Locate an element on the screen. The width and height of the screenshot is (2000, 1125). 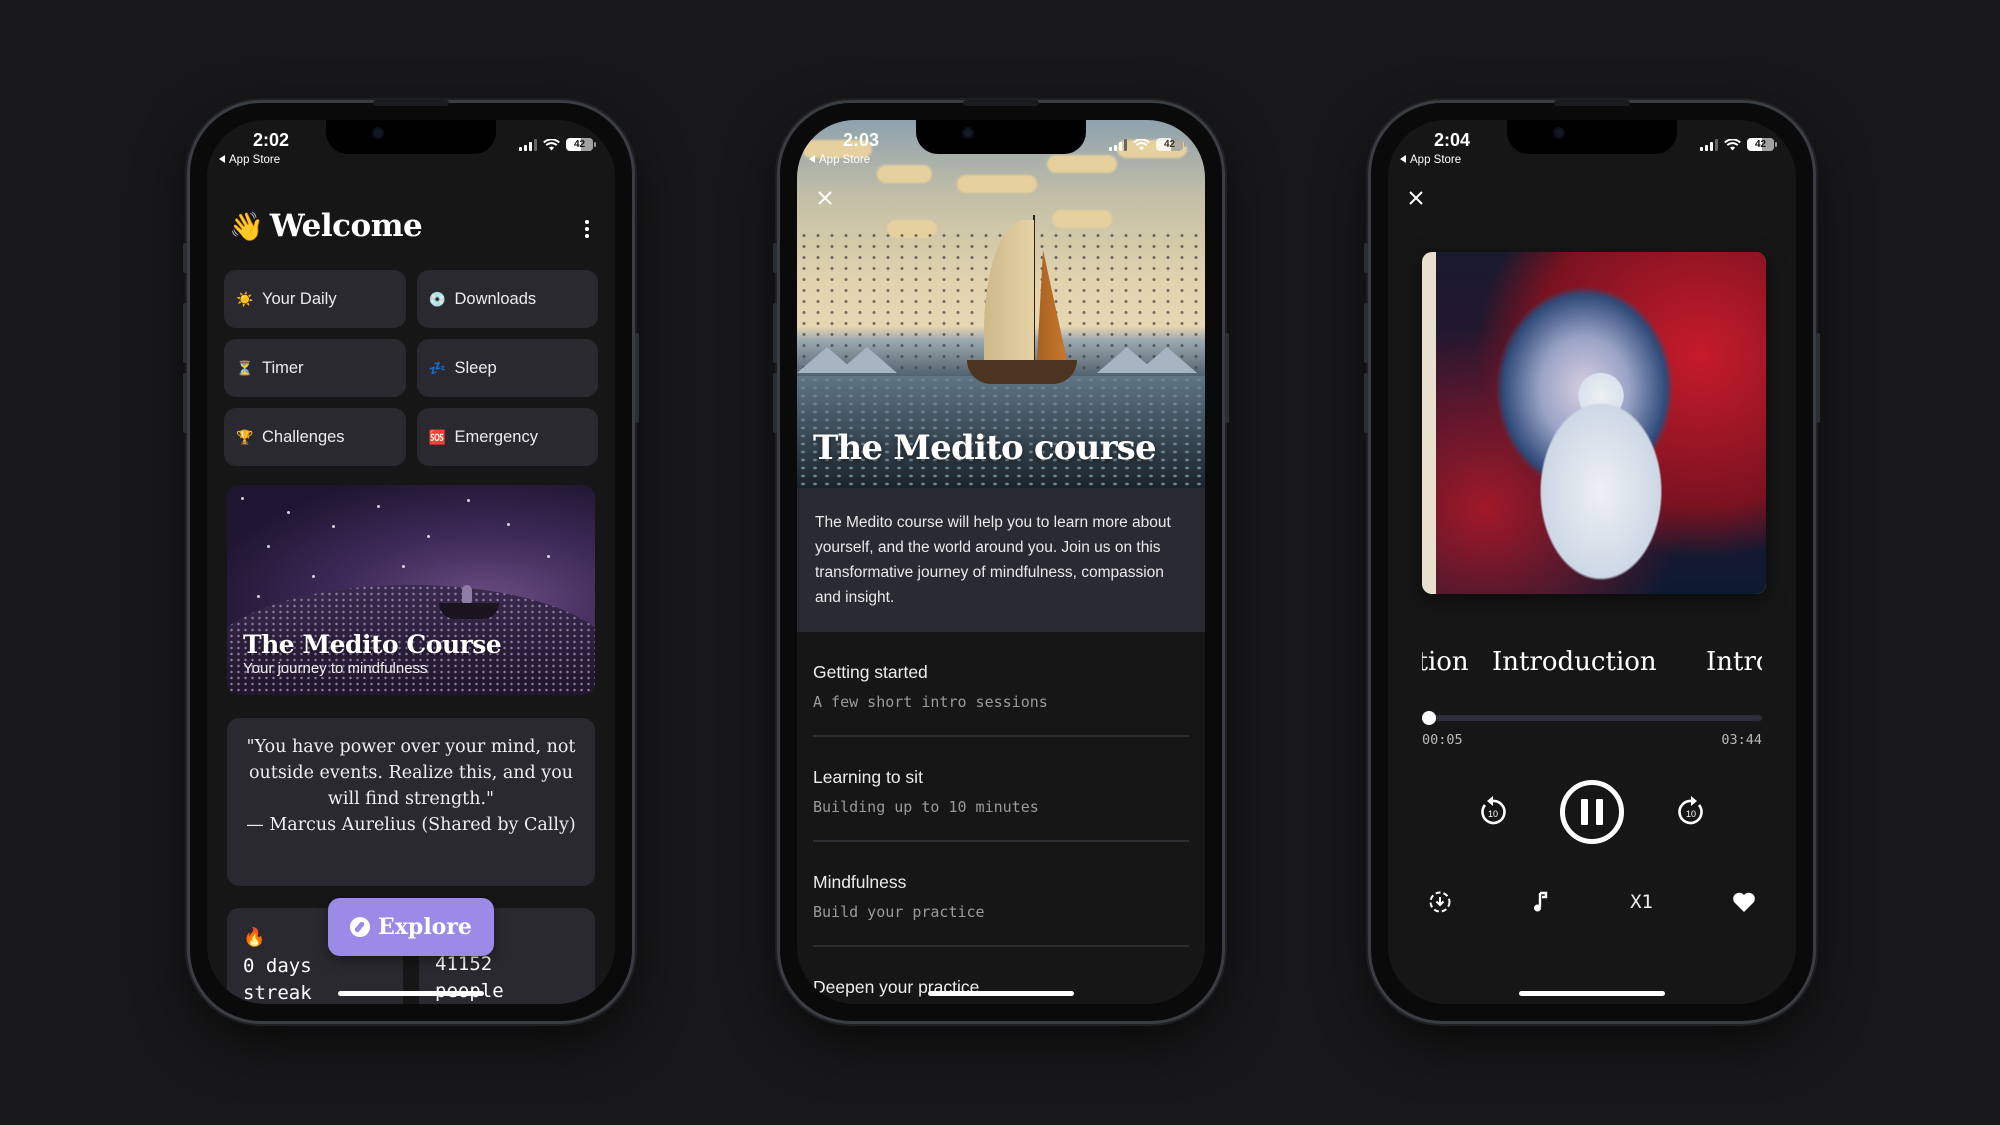
rewind-10-icon: 10 is located at coordinates (1493, 812).